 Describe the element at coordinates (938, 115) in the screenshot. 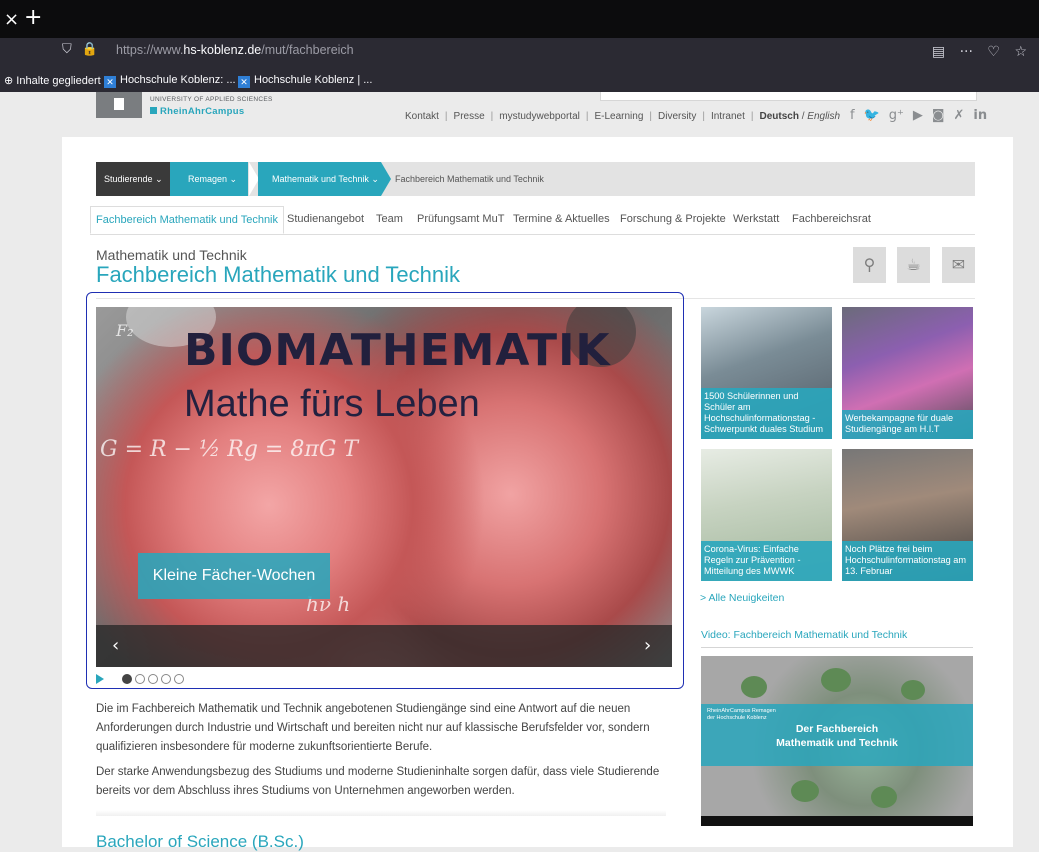

I see `instagram-icon: ◙` at that location.